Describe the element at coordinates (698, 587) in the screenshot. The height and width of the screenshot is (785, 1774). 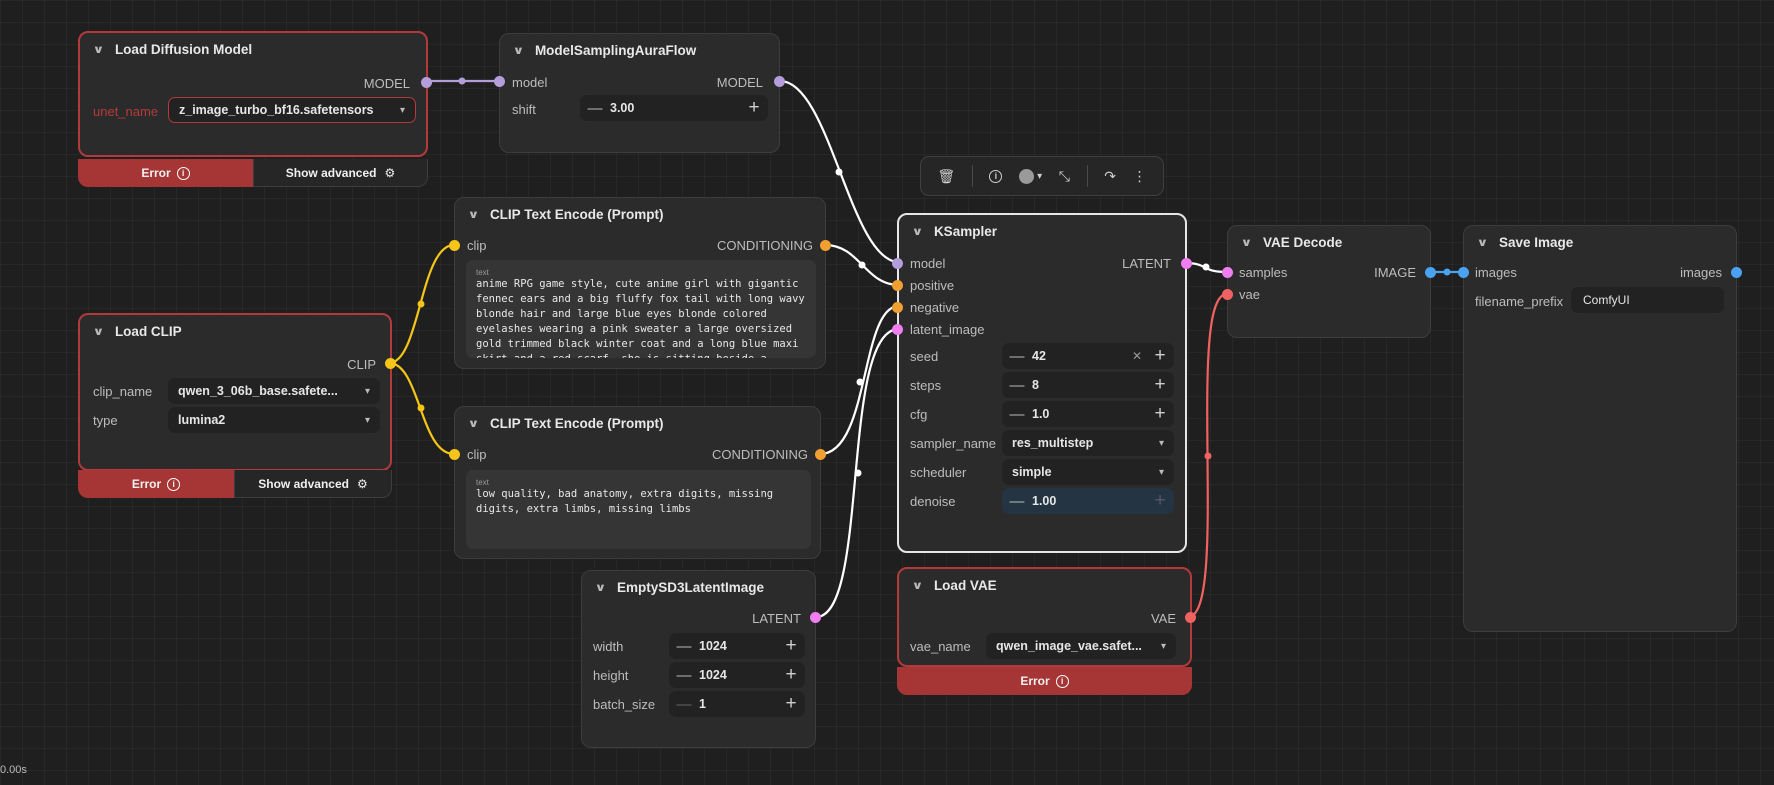
I see `node-title-bar: ∨ EmptySD3LatentImage` at that location.